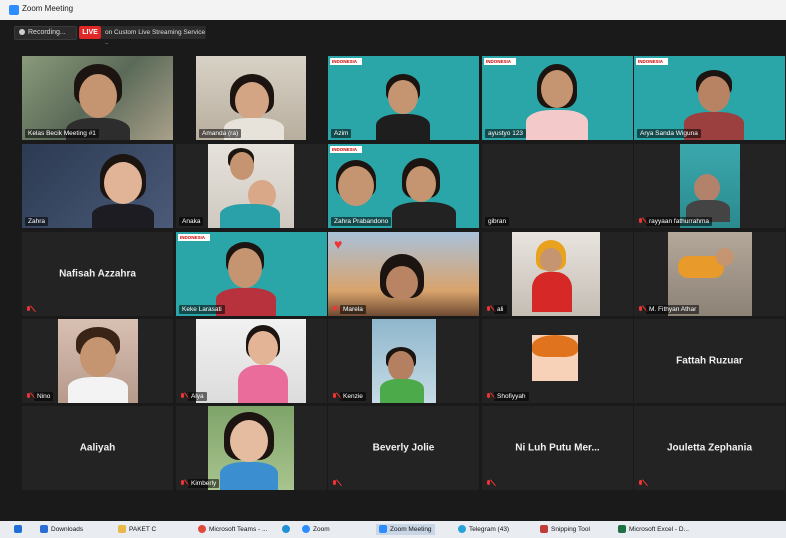 This screenshot has width=786, height=538. I want to click on heart-icon: ♥, so click(338, 244).